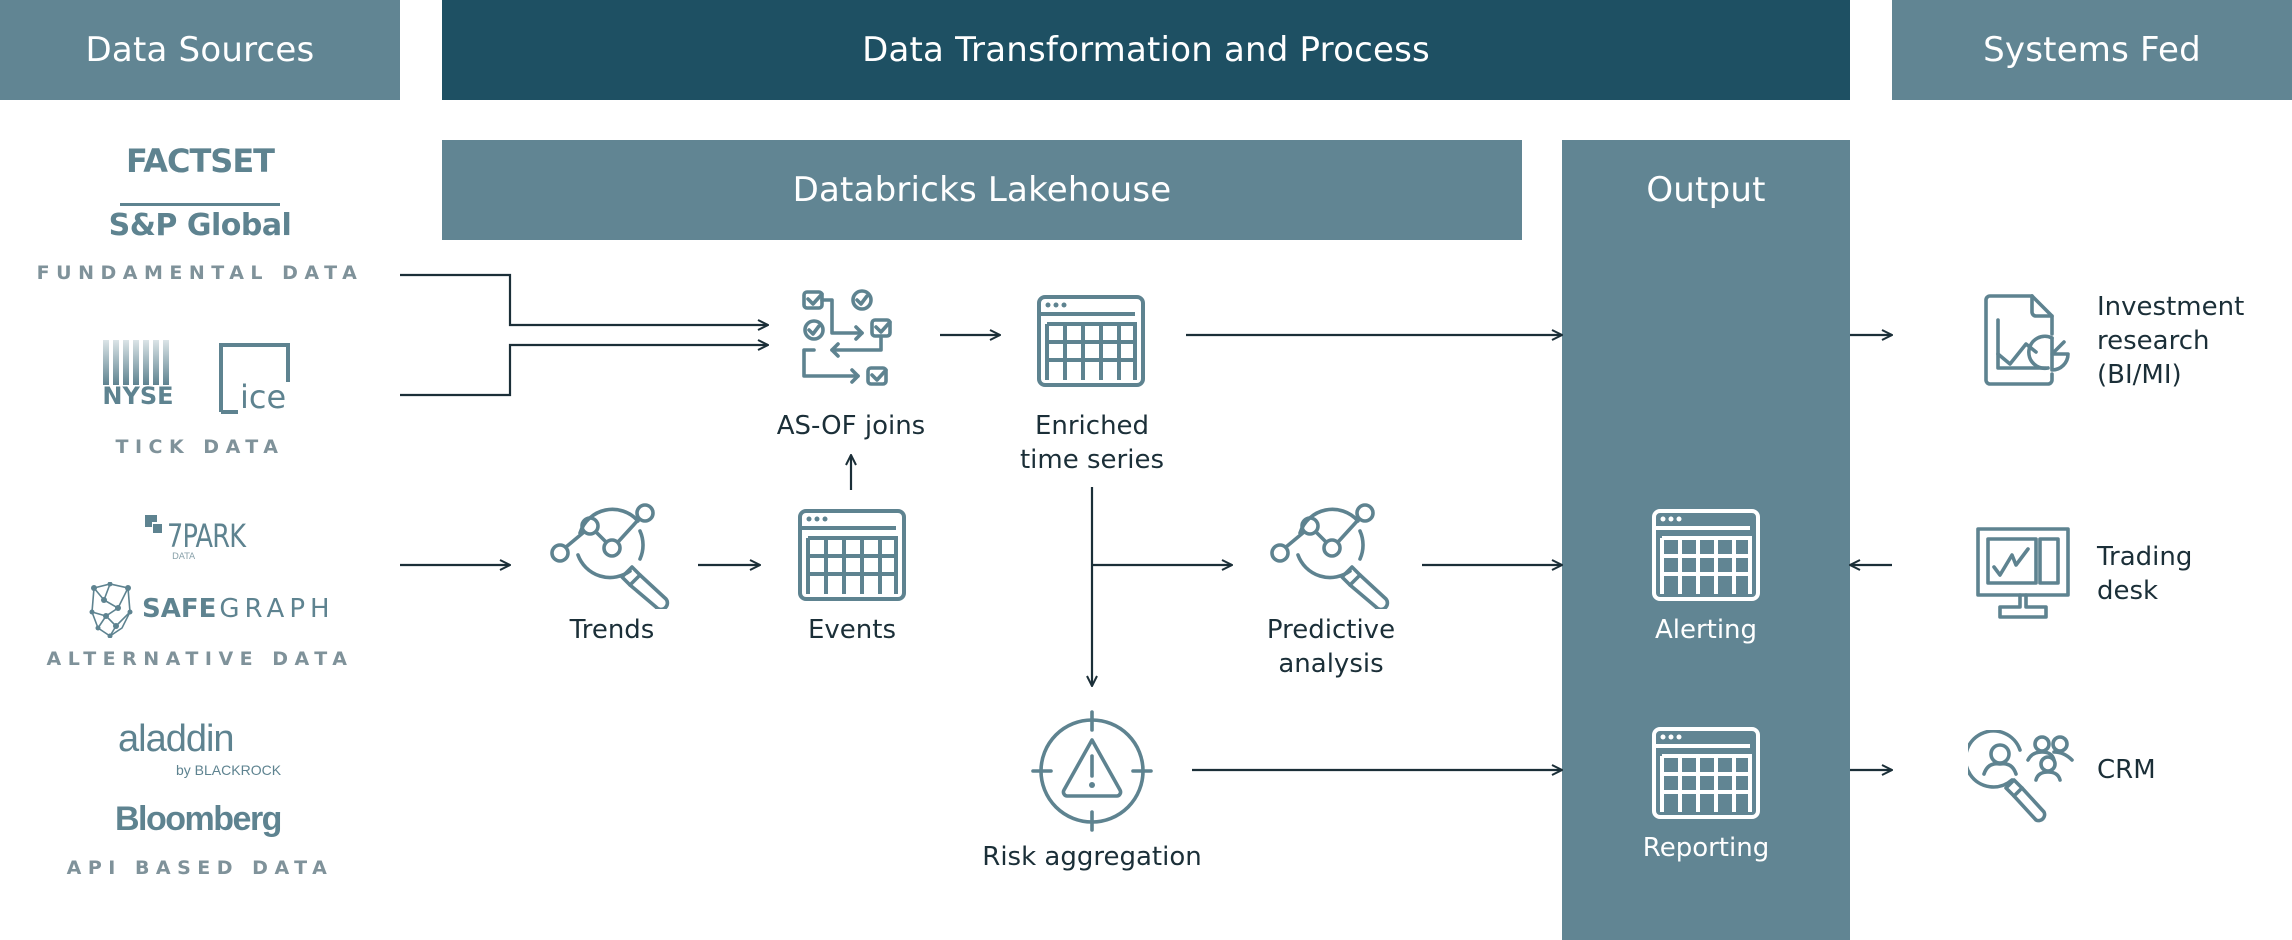 This screenshot has width=2292, height=940. Describe the element at coordinates (200, 204) in the screenshot. I see `logo-divider` at that location.